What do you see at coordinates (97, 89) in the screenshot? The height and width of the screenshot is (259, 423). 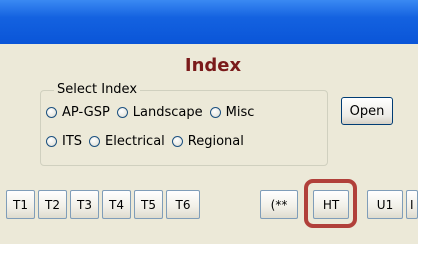 I see `select-index-legend: Select Index` at bounding box center [97, 89].